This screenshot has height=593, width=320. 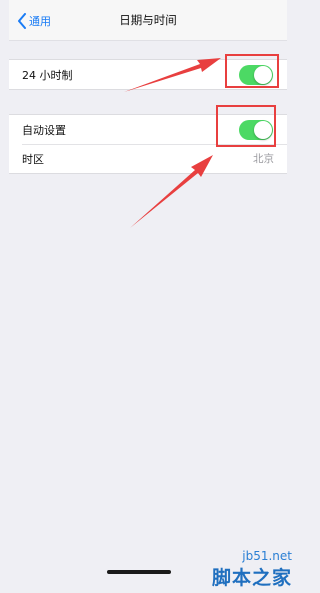 What do you see at coordinates (172, 143) in the screenshot?
I see `annotation-arrows` at bounding box center [172, 143].